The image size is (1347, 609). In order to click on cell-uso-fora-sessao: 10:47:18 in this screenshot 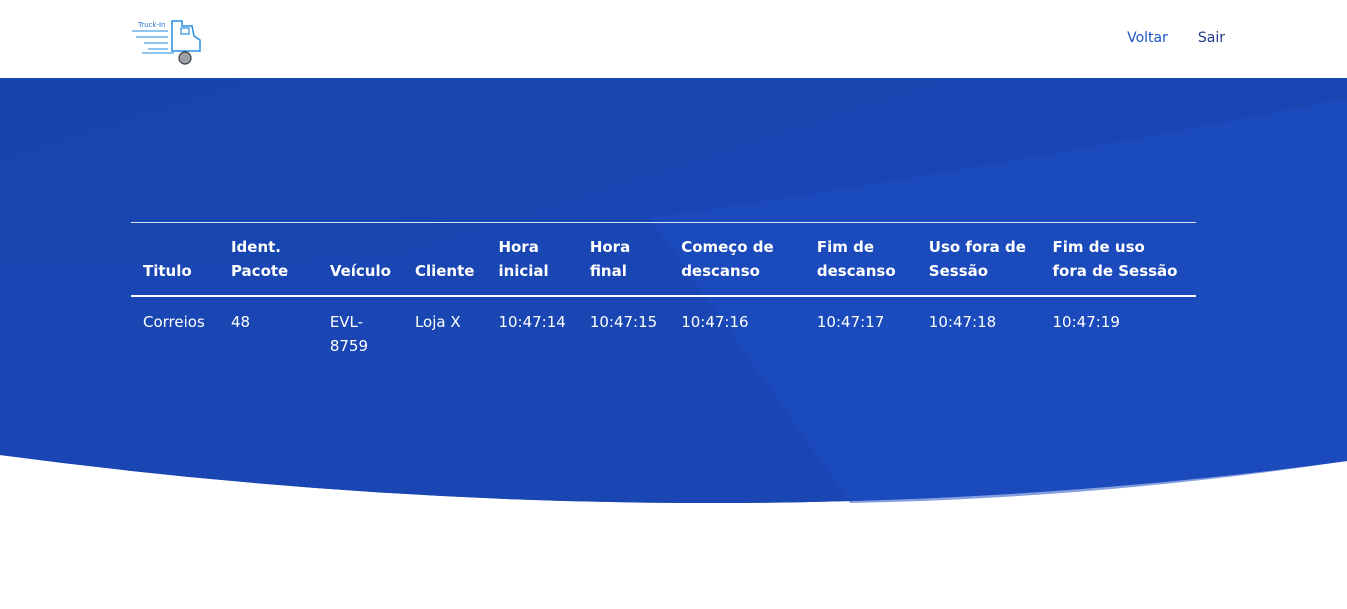, I will do `click(962, 322)`.